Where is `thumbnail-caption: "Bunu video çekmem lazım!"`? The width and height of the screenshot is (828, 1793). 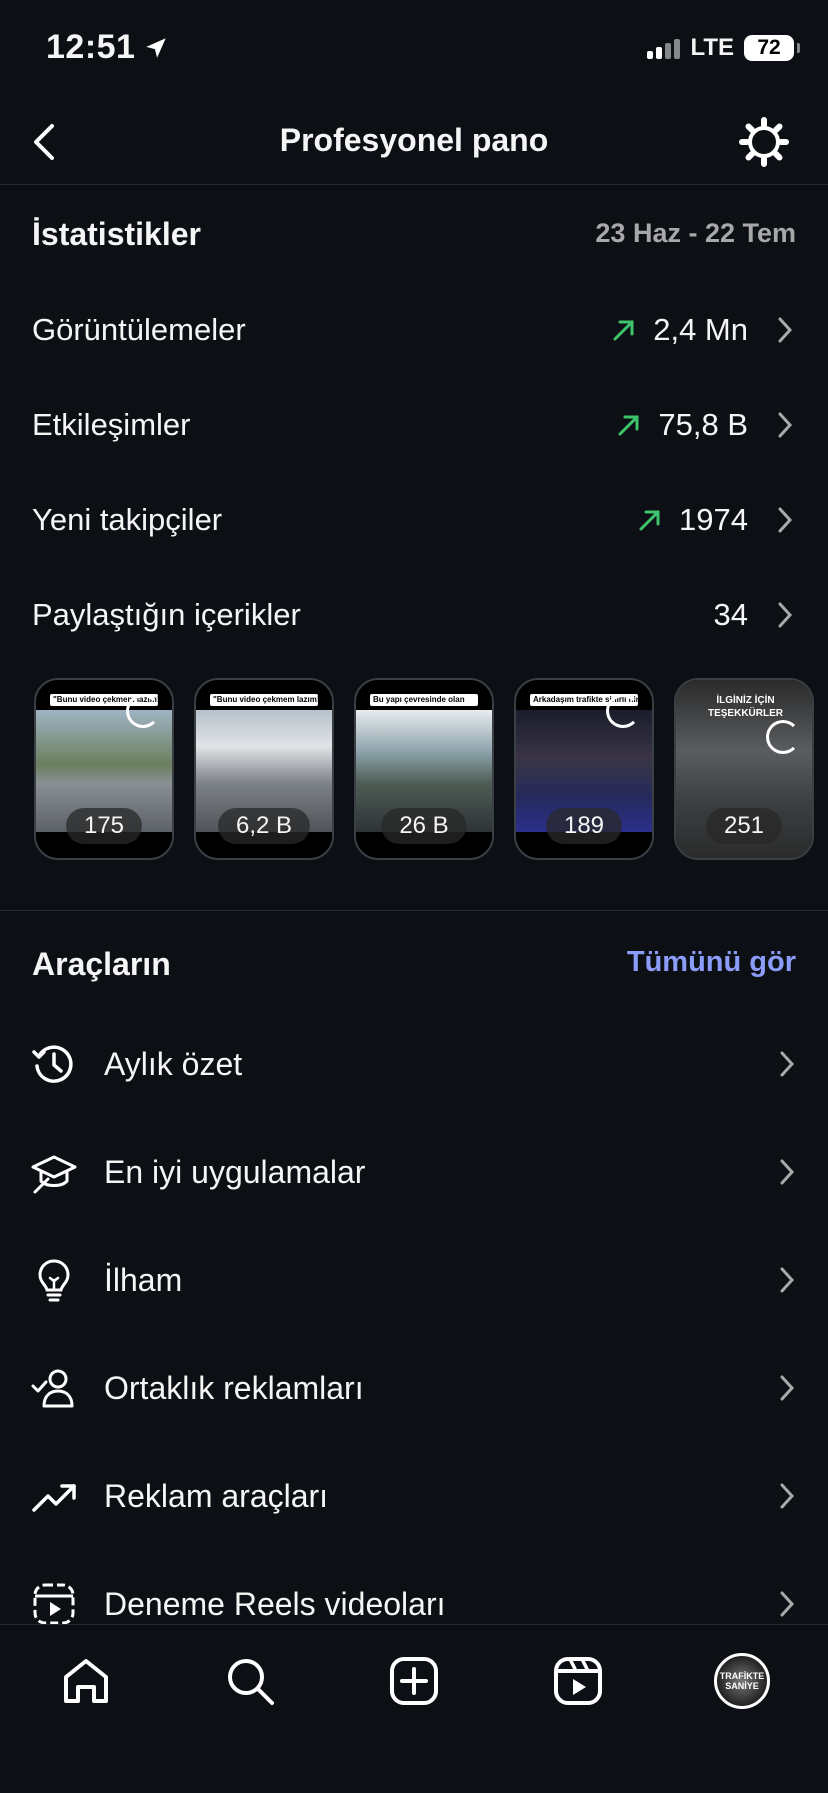
thumbnail-caption: "Bunu video çekmem lazım!" is located at coordinates (264, 700).